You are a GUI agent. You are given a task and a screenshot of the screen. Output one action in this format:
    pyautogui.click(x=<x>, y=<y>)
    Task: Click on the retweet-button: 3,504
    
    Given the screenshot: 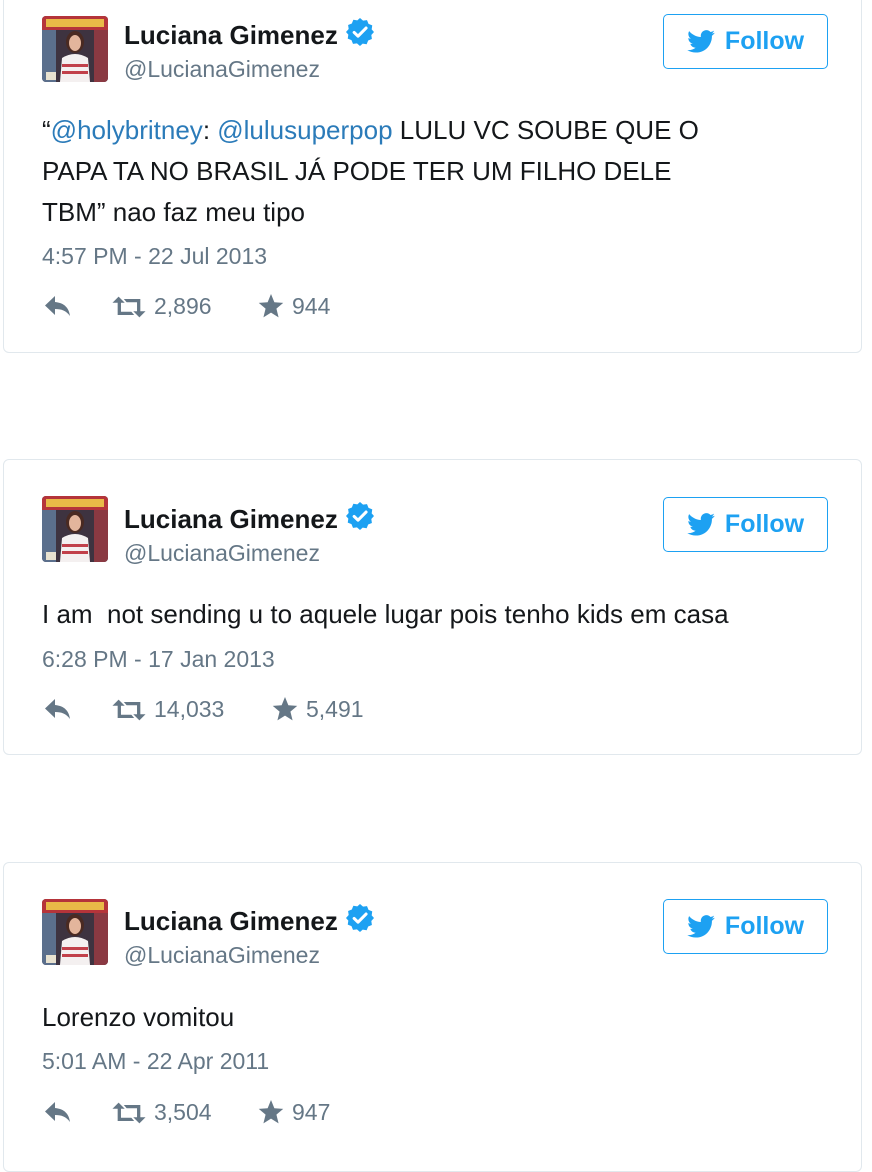 What is the action you would take?
    pyautogui.click(x=162, y=1112)
    